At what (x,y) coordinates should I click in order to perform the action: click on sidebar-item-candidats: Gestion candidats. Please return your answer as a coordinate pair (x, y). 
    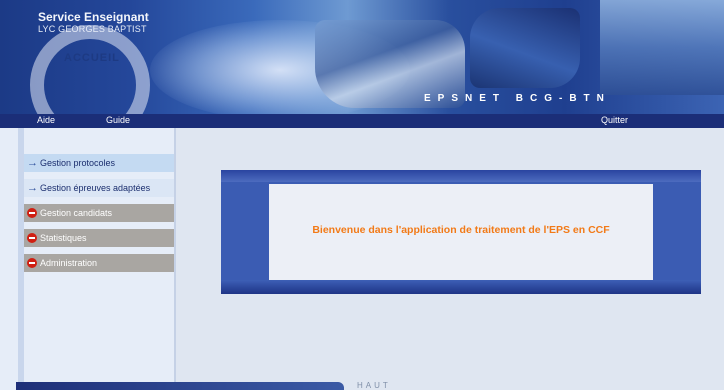
    Looking at the image, I should click on (99, 213).